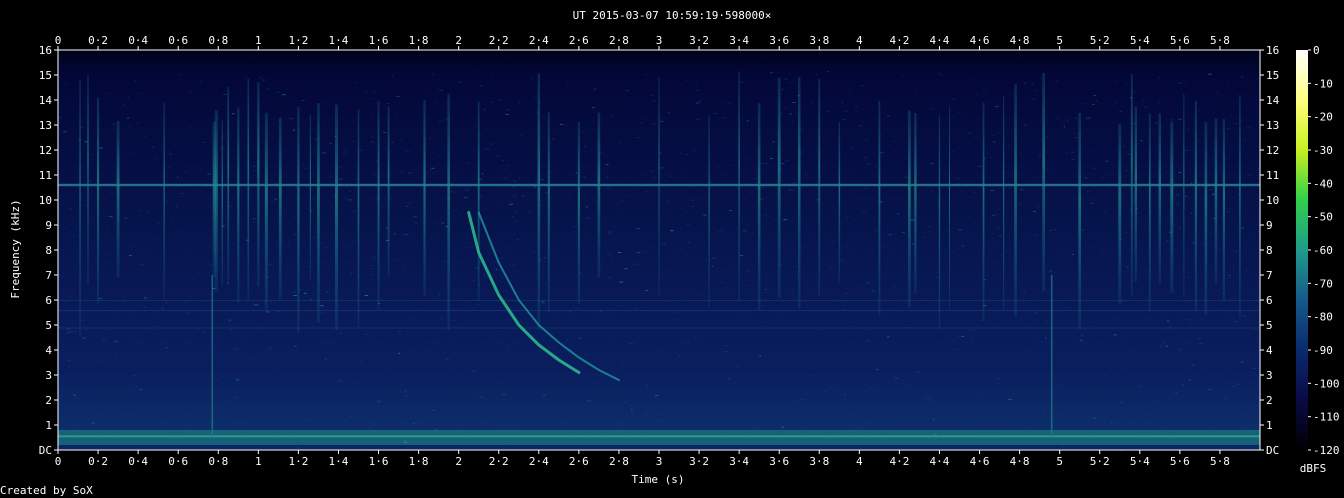 Image resolution: width=1344 pixels, height=498 pixels. Describe the element at coordinates (46, 490) in the screenshot. I see `creator-credit: Created by SoX` at that location.